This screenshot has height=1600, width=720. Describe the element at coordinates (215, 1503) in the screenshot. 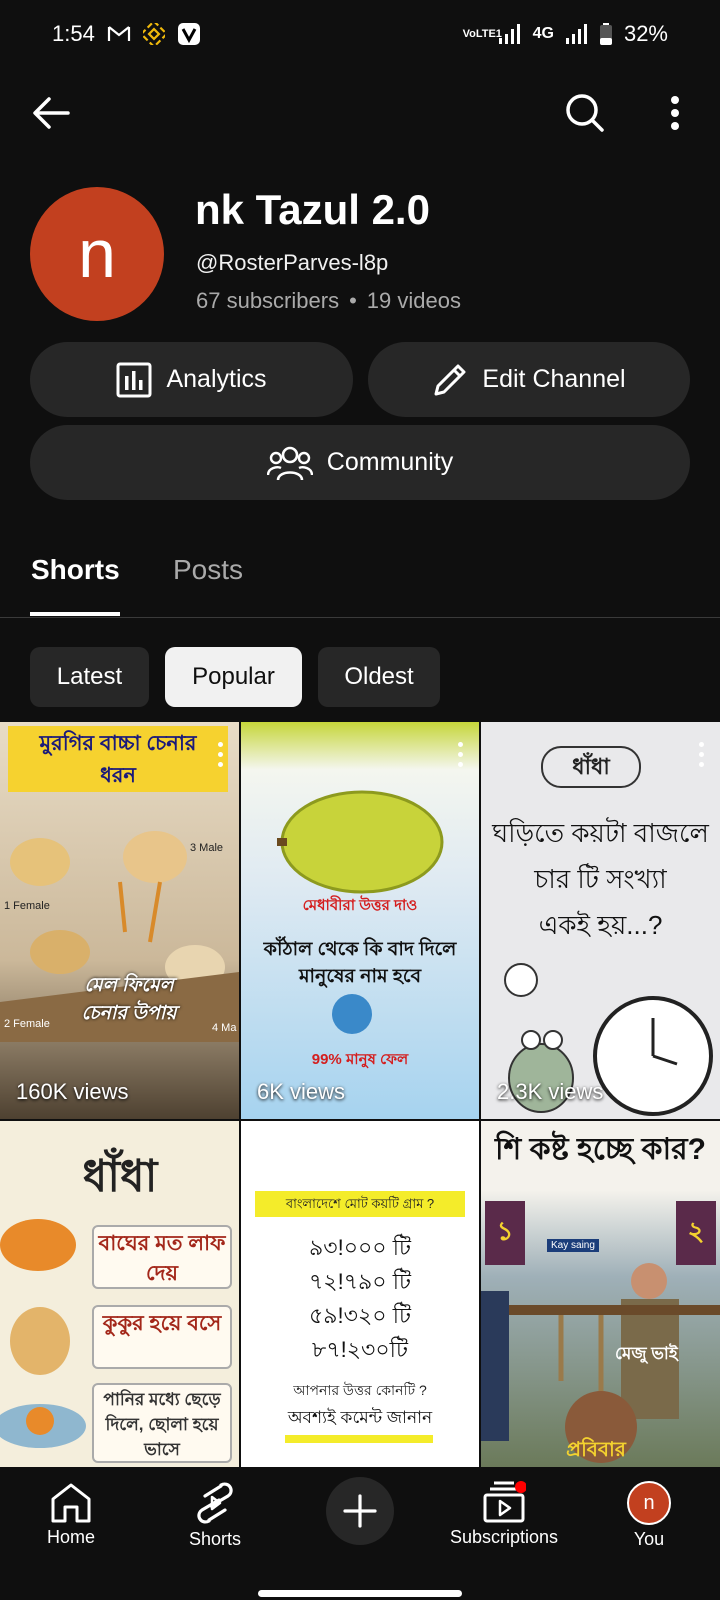

I see `shorts-icon` at that location.